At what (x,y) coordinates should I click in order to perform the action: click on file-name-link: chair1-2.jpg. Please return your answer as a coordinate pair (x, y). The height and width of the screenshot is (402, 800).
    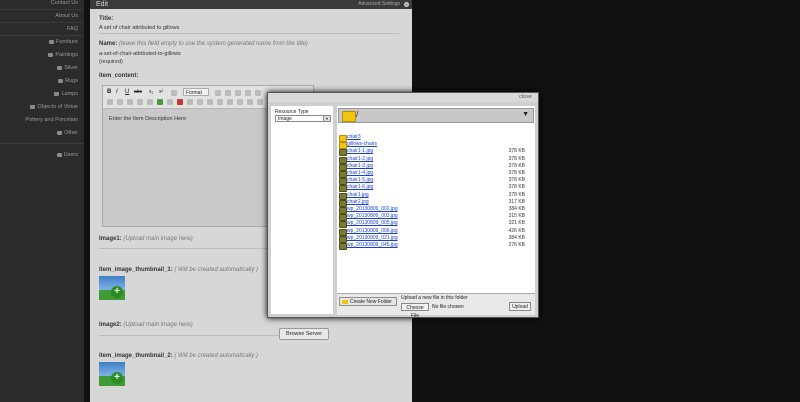
    Looking at the image, I should click on (360, 159).